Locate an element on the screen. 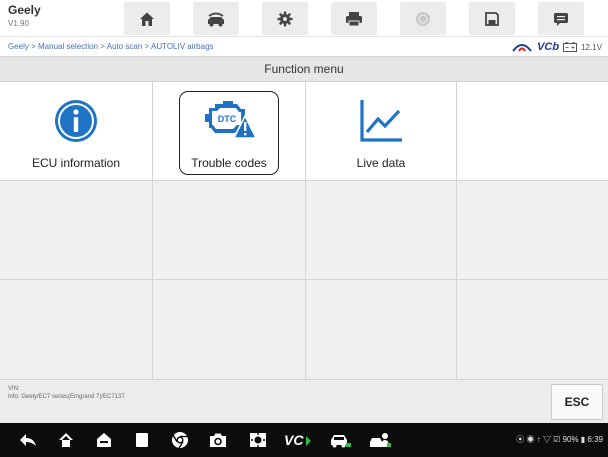  function-tile-trouble-codes: DTC Trouble codes is located at coordinates (229, 131).